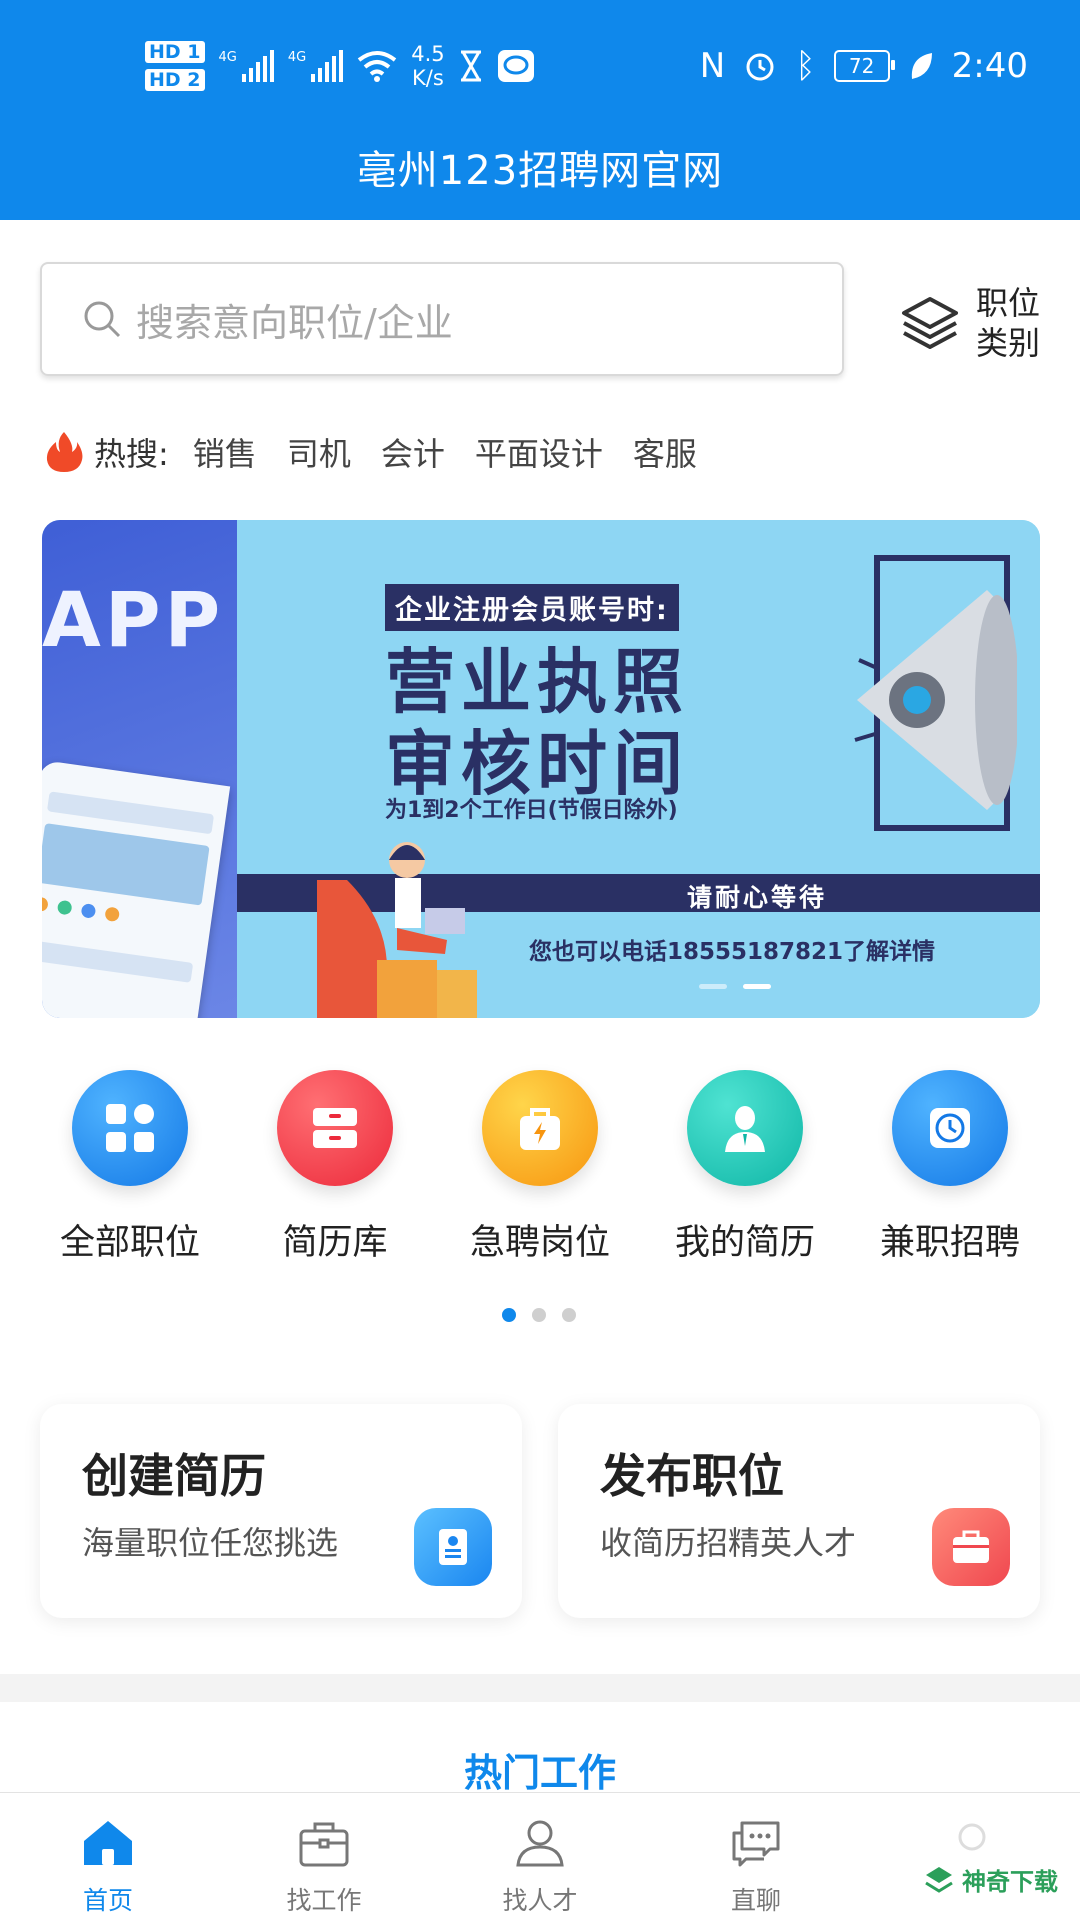 Image resolution: width=1080 pixels, height=1921 pixels. What do you see at coordinates (294, 322) in the screenshot?
I see `search-placeholder: 搜索意向职位/企业` at bounding box center [294, 322].